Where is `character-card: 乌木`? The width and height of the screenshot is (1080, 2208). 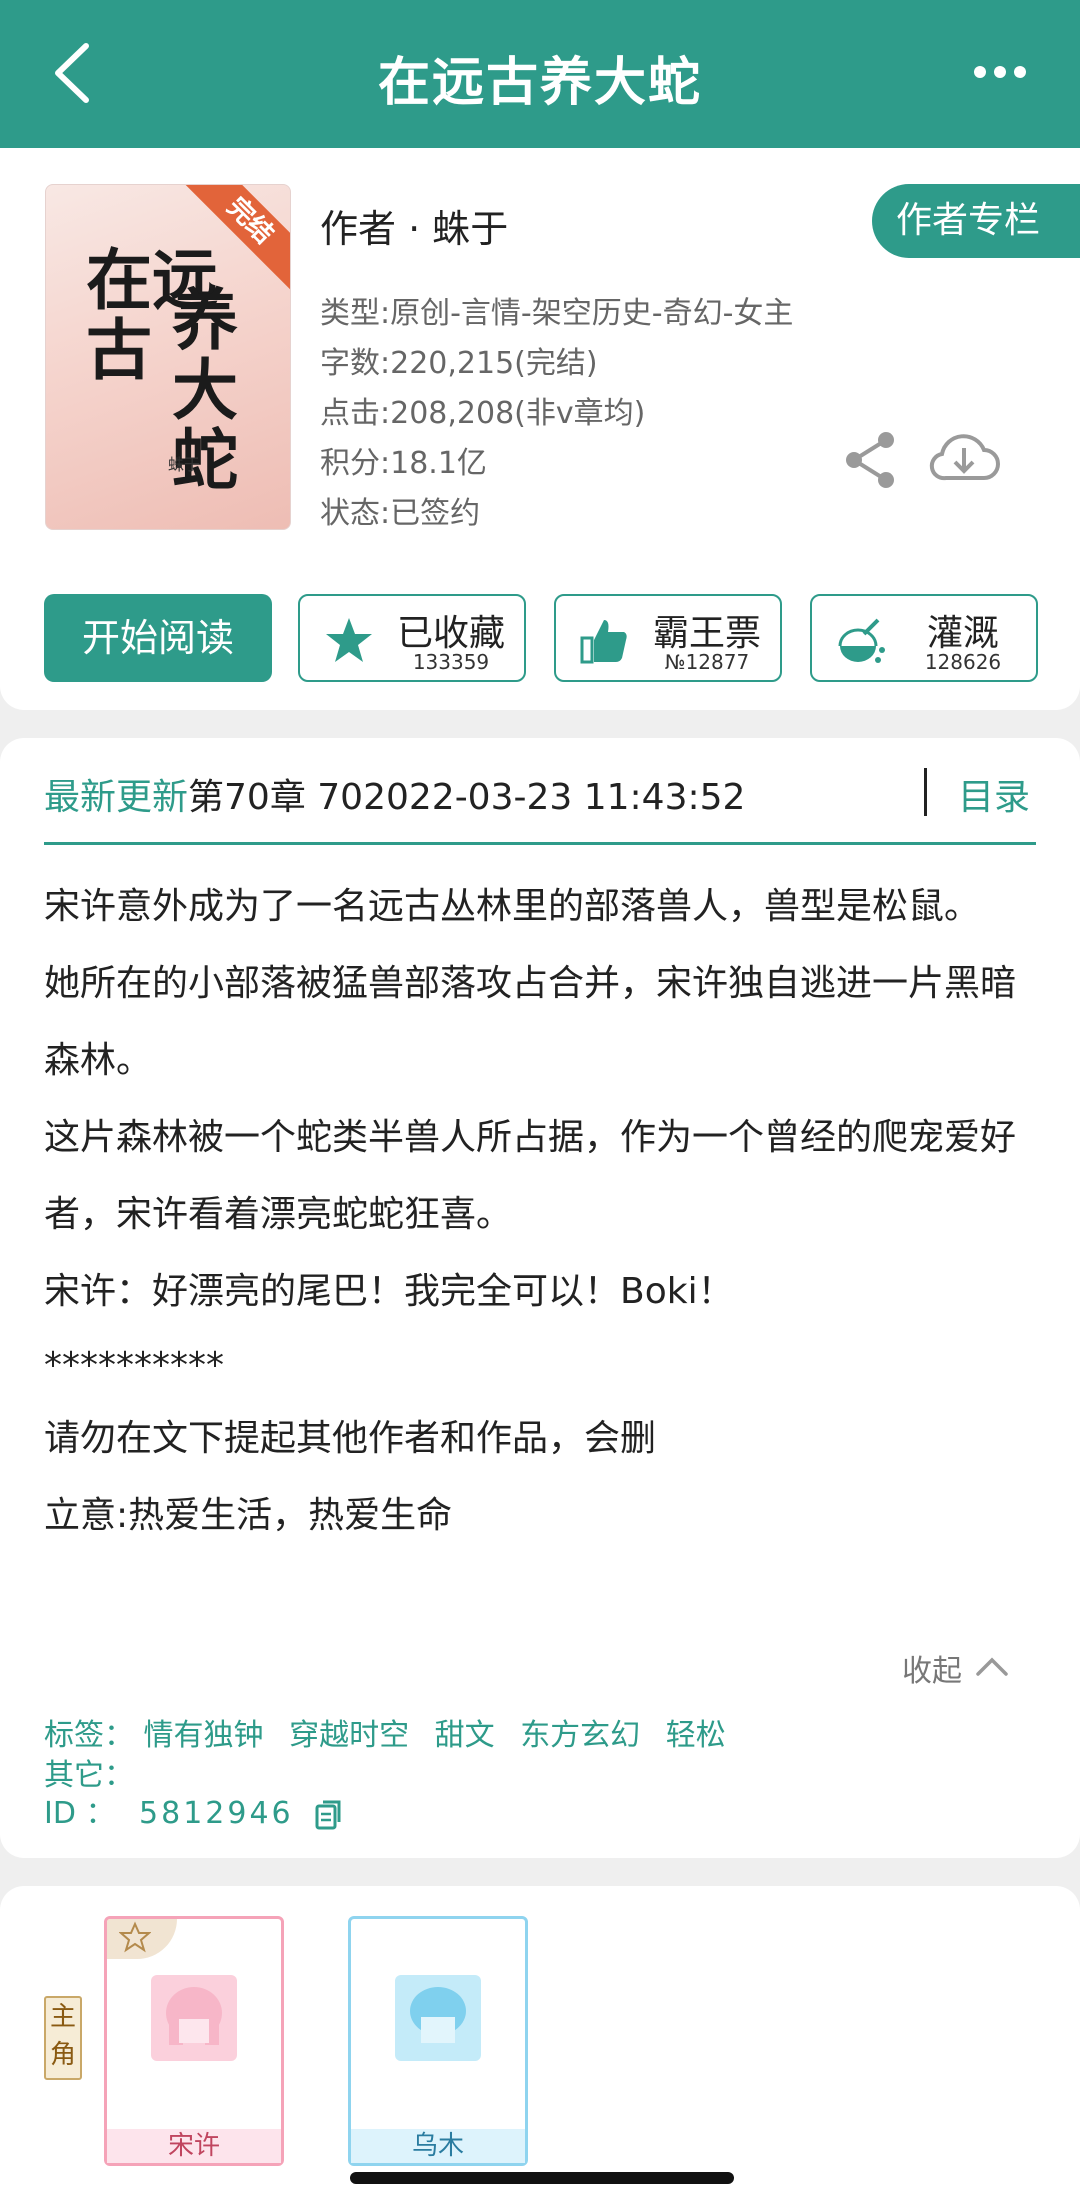
character-card: 乌木 is located at coordinates (438, 2041).